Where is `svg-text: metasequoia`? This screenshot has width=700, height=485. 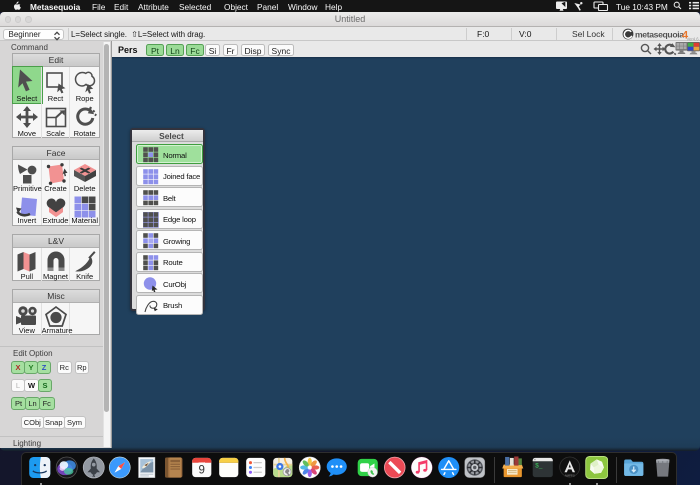 svg-text: metasequoia is located at coordinates (659, 35).